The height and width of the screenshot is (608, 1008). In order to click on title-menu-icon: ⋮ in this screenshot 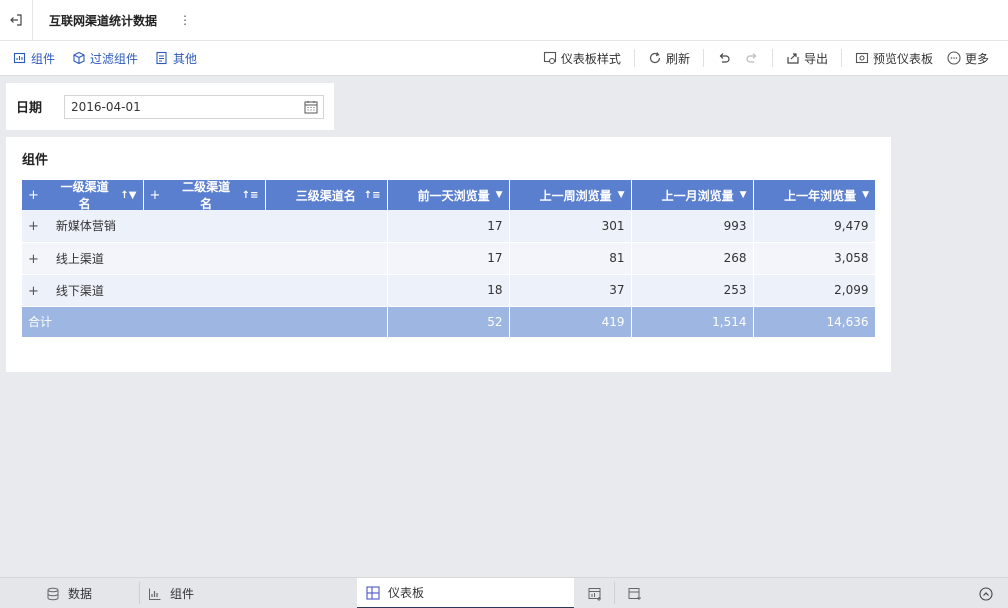, I will do `click(185, 20)`.